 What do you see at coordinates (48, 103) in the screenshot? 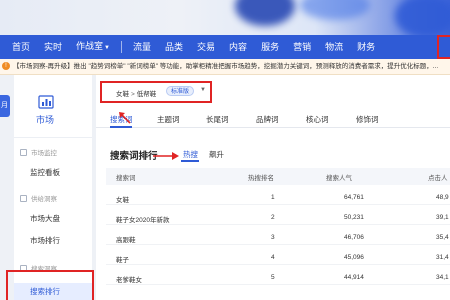
I see `bar-chart-icon` at bounding box center [48, 103].